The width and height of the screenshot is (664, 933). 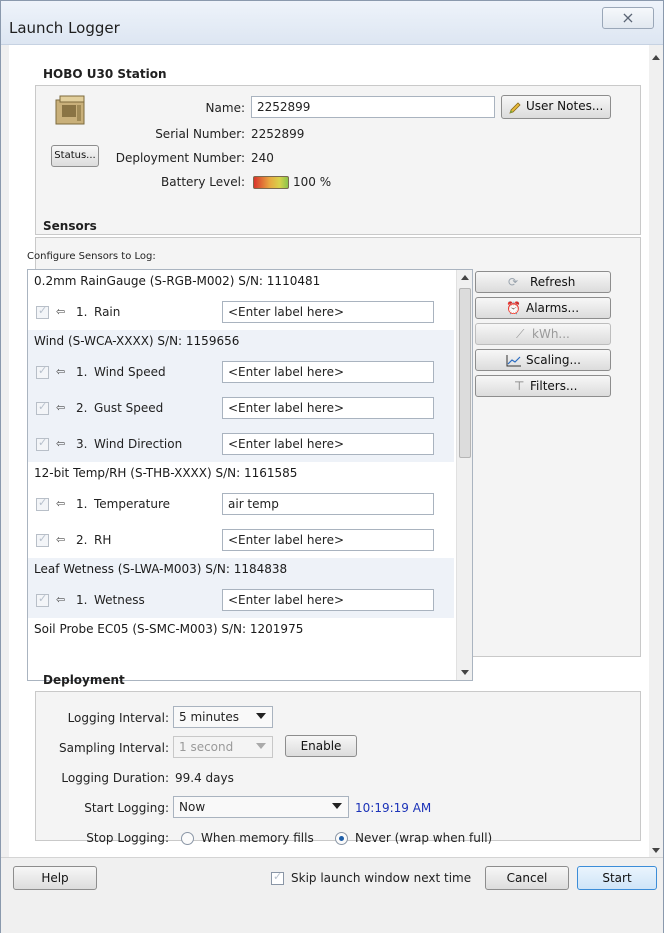 What do you see at coordinates (138, 444) in the screenshot?
I see `sensor-name: Wind Direction` at bounding box center [138, 444].